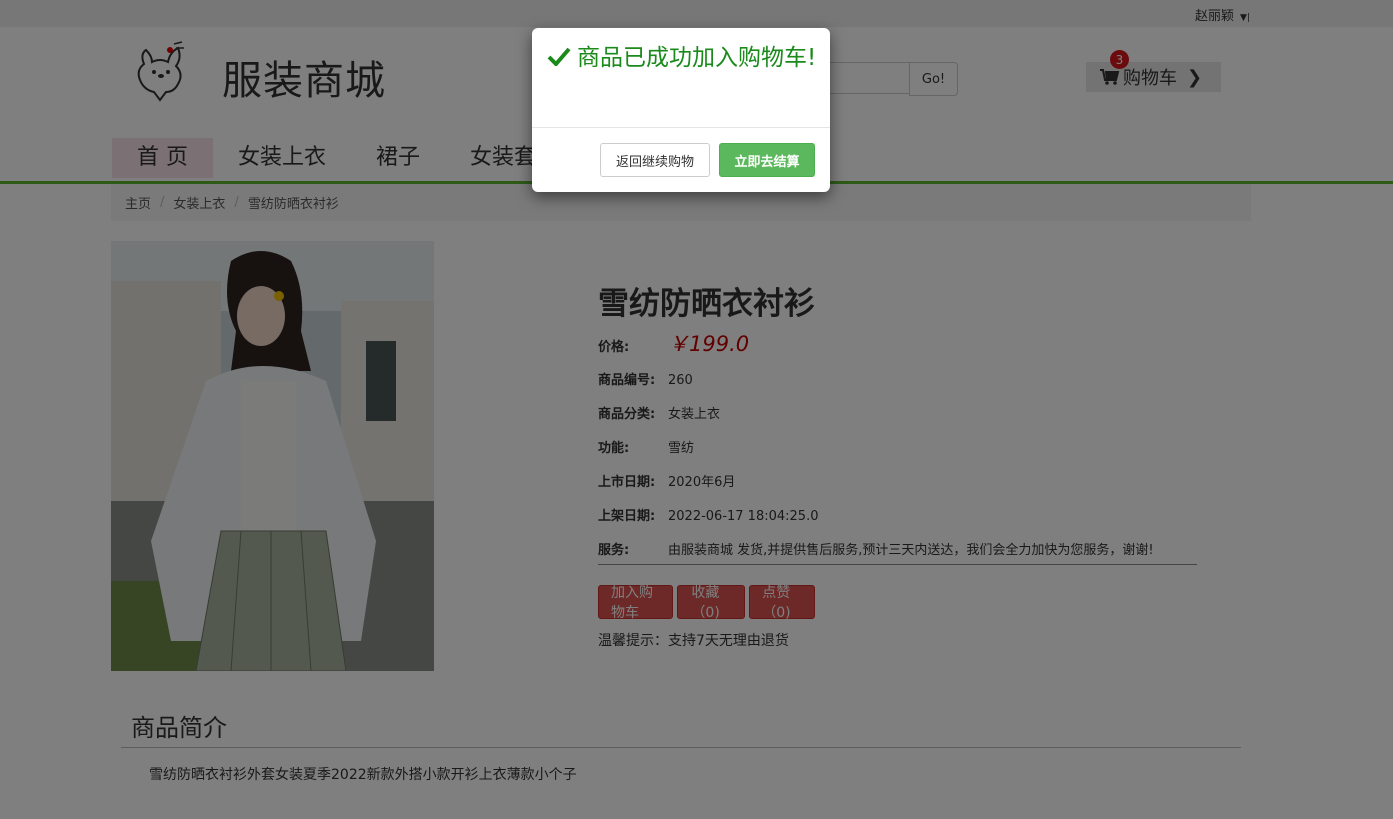  Describe the element at coordinates (767, 160) in the screenshot. I see `checkout-button: 立即去结算` at that location.